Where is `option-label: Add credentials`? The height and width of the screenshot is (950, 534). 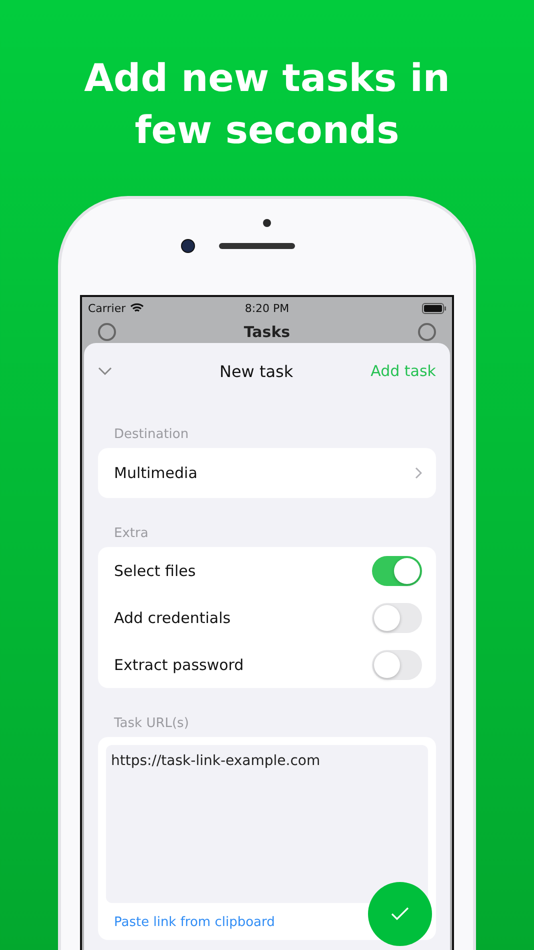 option-label: Add credentials is located at coordinates (172, 617).